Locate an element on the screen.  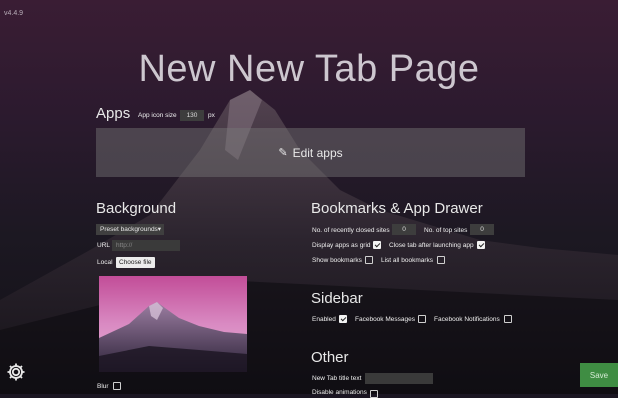
fb-notifications-checkbox is located at coordinates (508, 319).